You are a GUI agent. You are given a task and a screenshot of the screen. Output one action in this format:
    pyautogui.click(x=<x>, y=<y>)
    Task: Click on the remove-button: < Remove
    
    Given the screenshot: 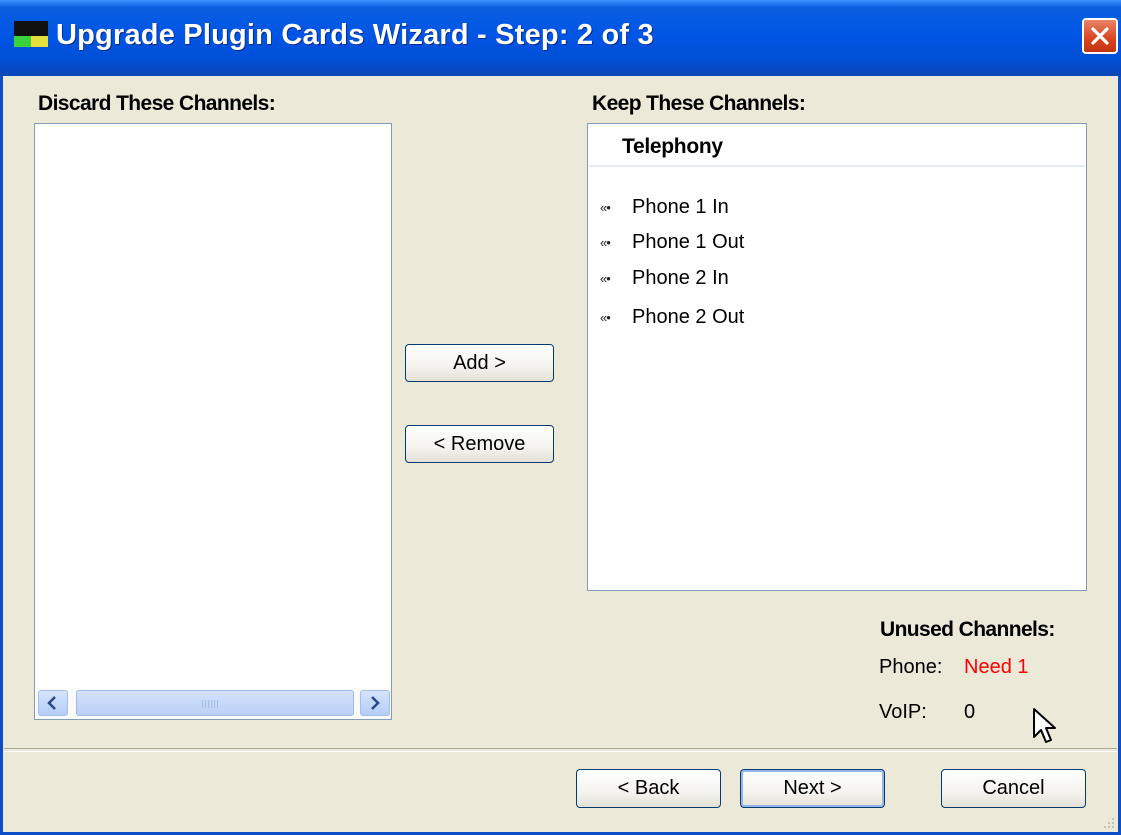 What is the action you would take?
    pyautogui.click(x=479, y=444)
    